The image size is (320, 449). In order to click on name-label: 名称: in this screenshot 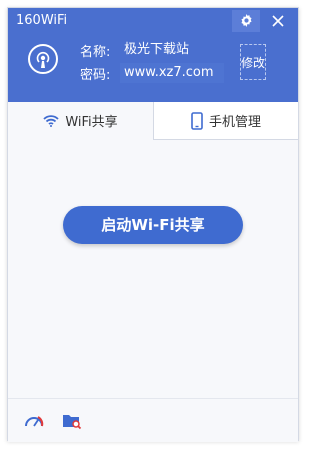, I will do `click(95, 52)`.